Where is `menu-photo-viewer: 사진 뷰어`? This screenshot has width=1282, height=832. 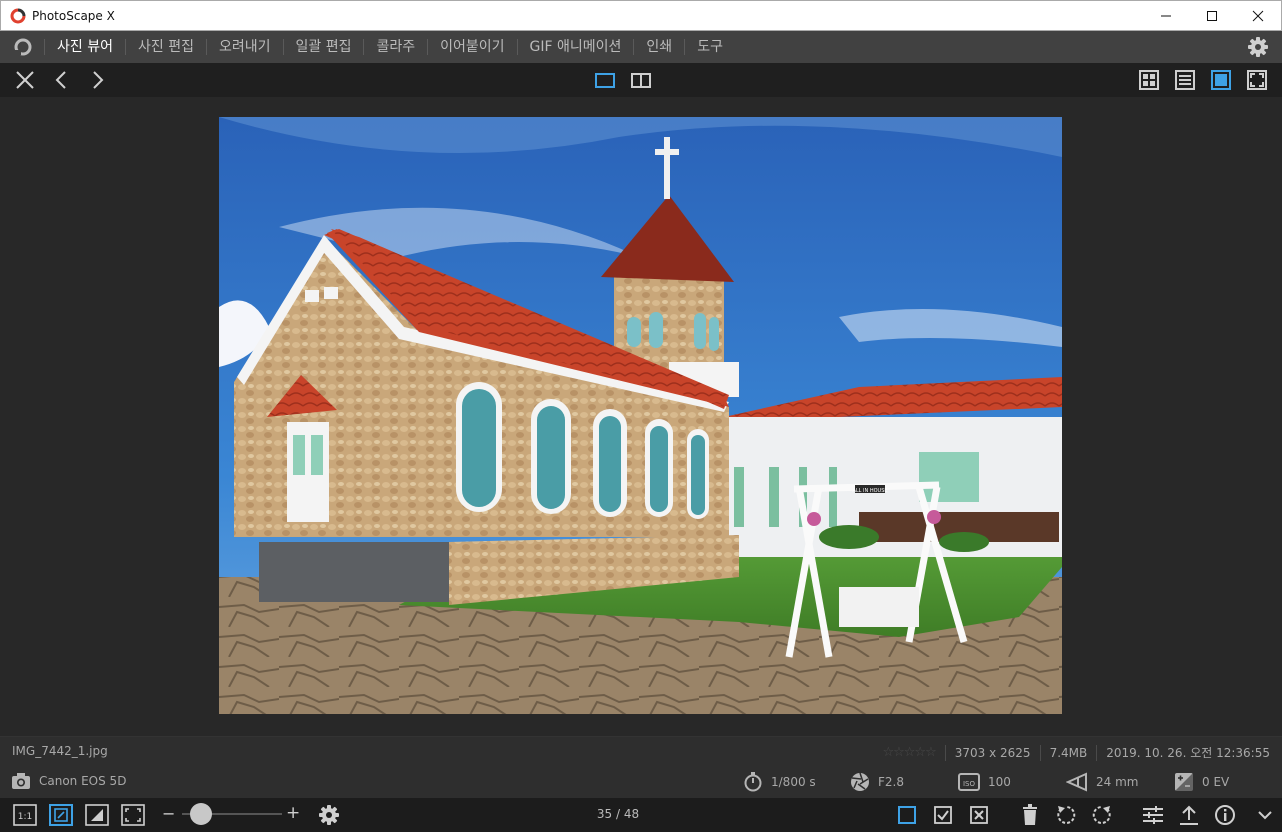
menu-photo-viewer: 사진 뷰어 is located at coordinates (84, 47).